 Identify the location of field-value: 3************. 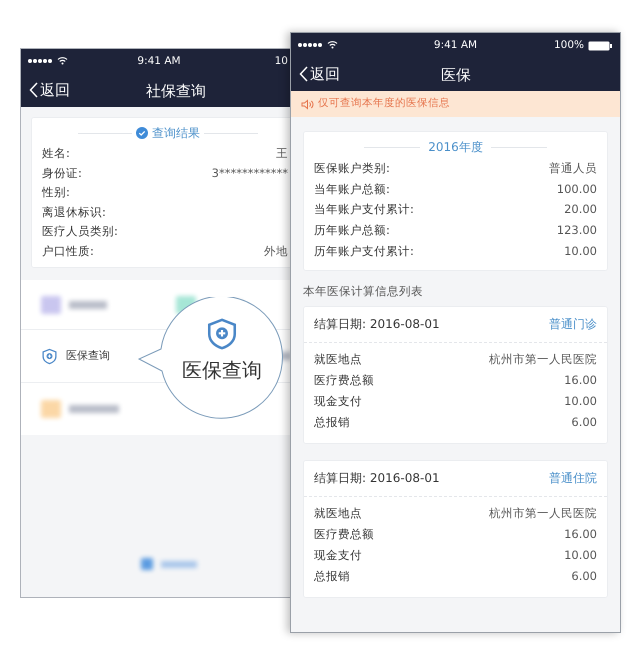
(250, 173).